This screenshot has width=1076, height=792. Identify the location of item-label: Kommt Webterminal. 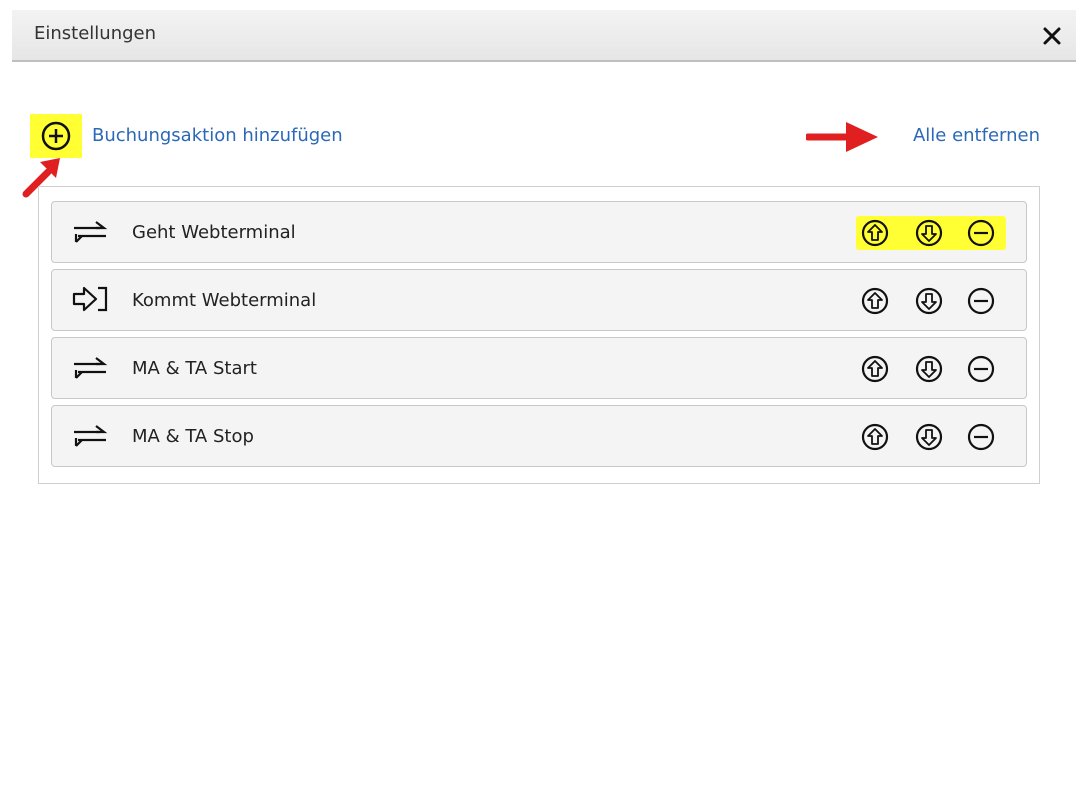
(224, 300).